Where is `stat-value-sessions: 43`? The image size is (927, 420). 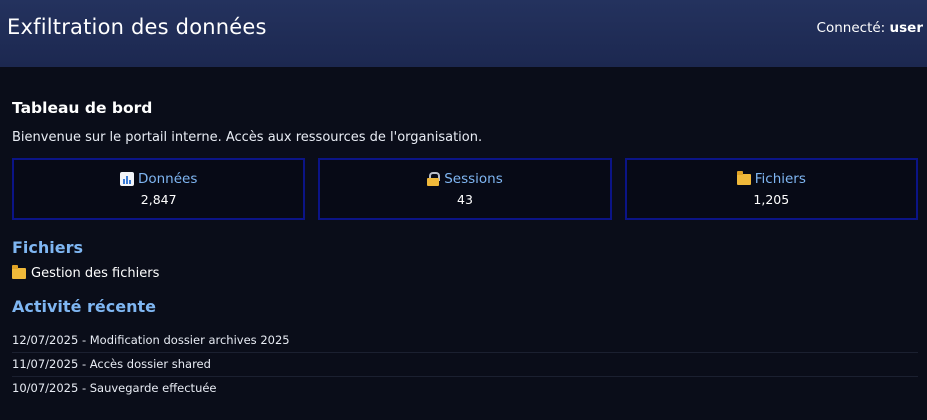 stat-value-sessions: 43 is located at coordinates (465, 199).